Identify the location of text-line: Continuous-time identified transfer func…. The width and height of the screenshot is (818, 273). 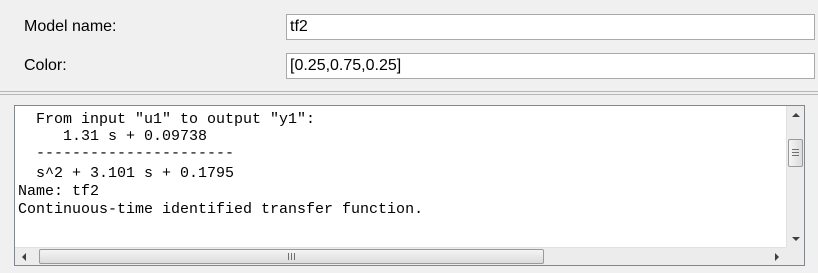
(221, 209).